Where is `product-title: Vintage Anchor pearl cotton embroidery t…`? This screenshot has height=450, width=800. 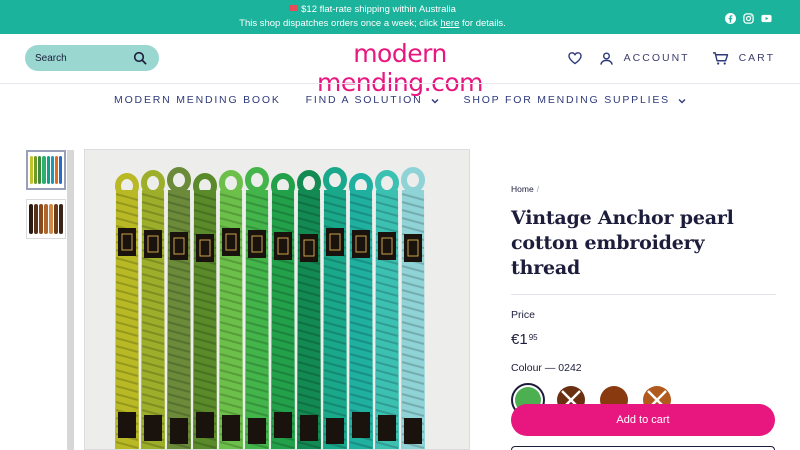 product-title: Vintage Anchor pearl cotton embroidery t… is located at coordinates (622, 243).